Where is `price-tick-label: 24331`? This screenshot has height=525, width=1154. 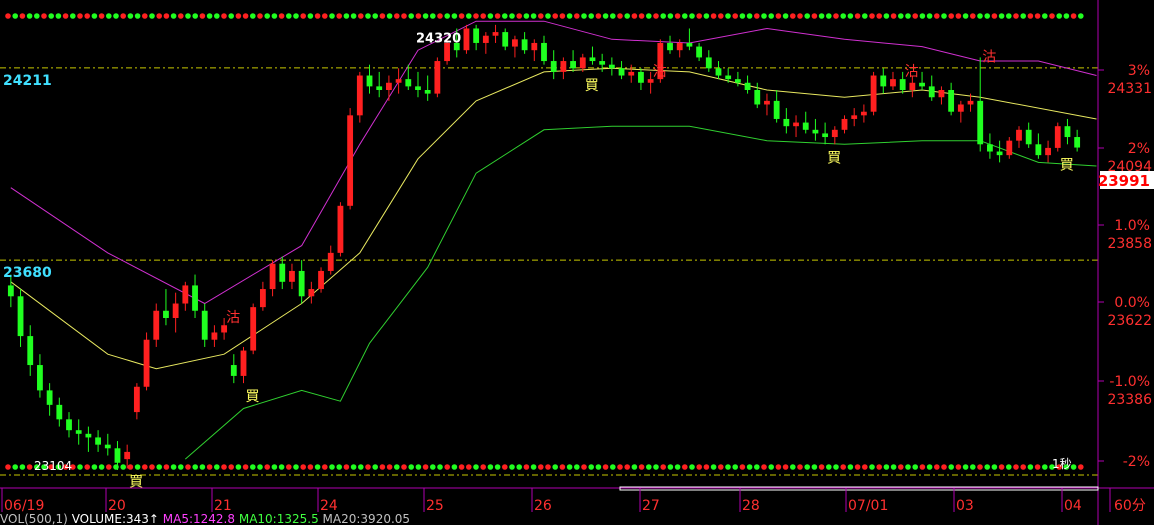 price-tick-label: 24331 is located at coordinates (1129, 89).